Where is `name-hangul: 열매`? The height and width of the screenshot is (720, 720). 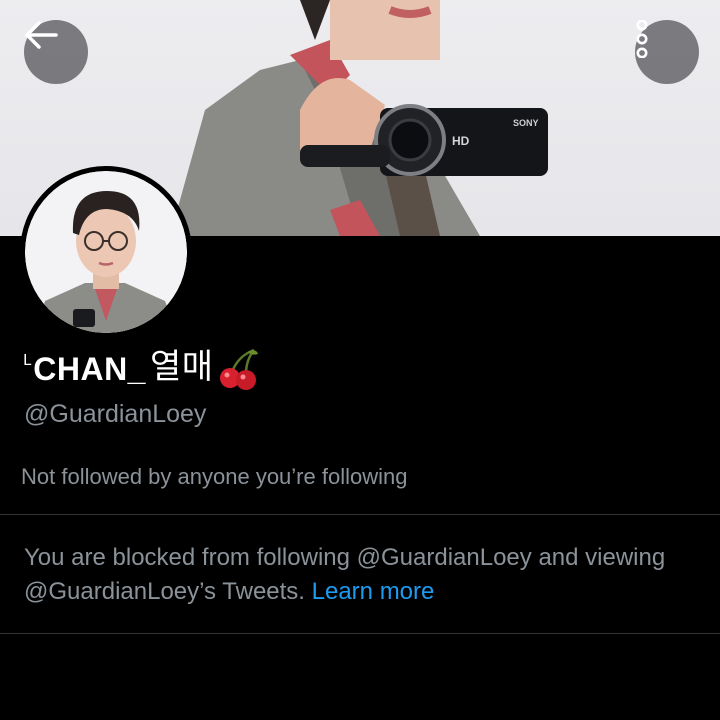 name-hangul: 열매 is located at coordinates (181, 367).